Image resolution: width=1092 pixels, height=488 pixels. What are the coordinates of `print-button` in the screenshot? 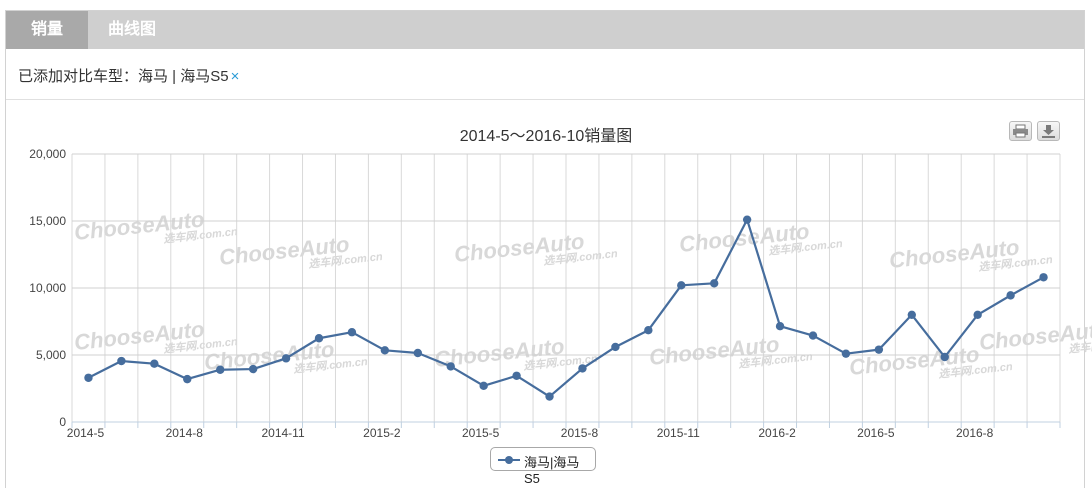 It's located at (1020, 131).